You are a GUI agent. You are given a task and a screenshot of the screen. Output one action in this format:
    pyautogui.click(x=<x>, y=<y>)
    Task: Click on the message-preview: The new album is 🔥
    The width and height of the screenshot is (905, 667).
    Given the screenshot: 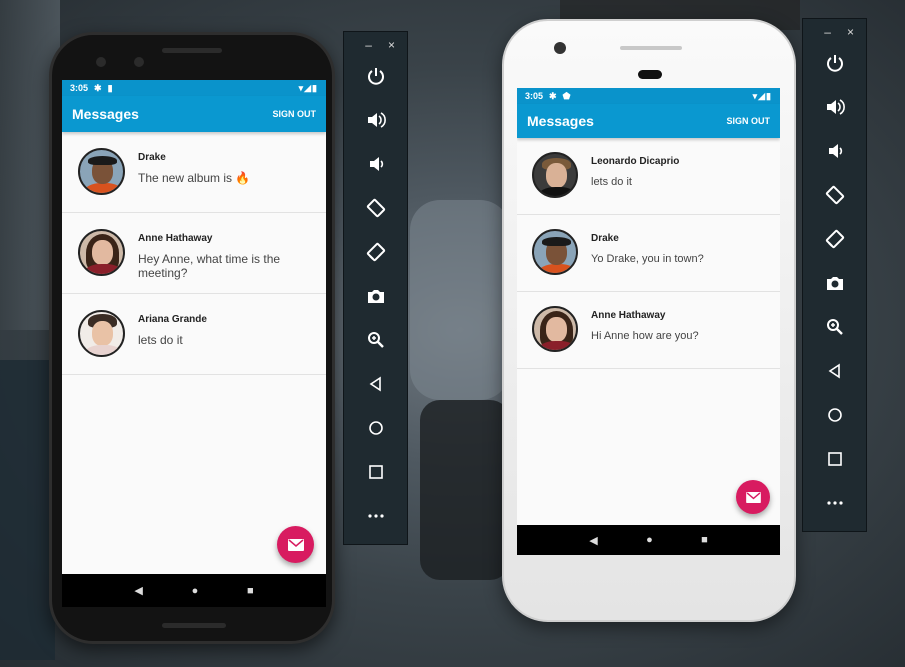 What is the action you would take?
    pyautogui.click(x=194, y=178)
    